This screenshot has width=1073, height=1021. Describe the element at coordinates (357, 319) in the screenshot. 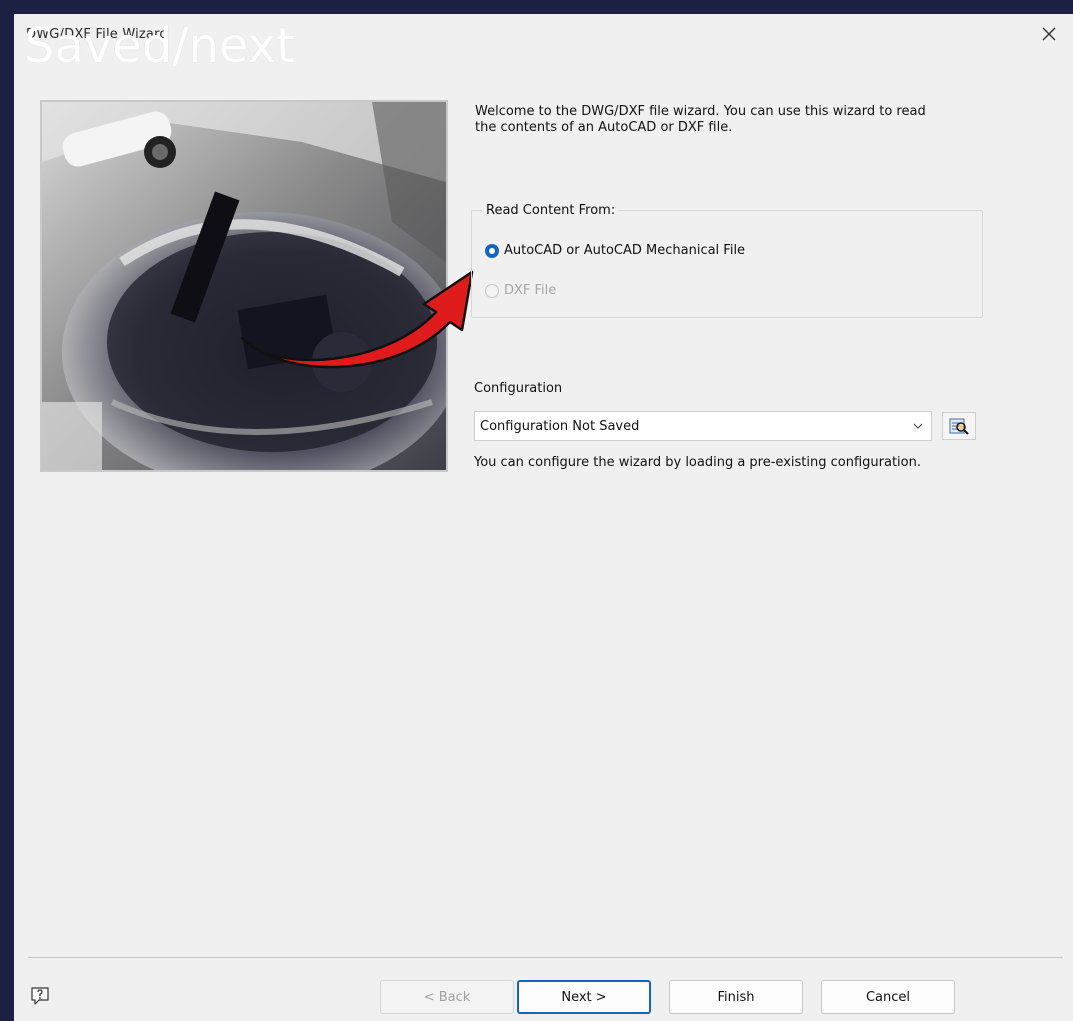

I see `annotation-arrow` at that location.